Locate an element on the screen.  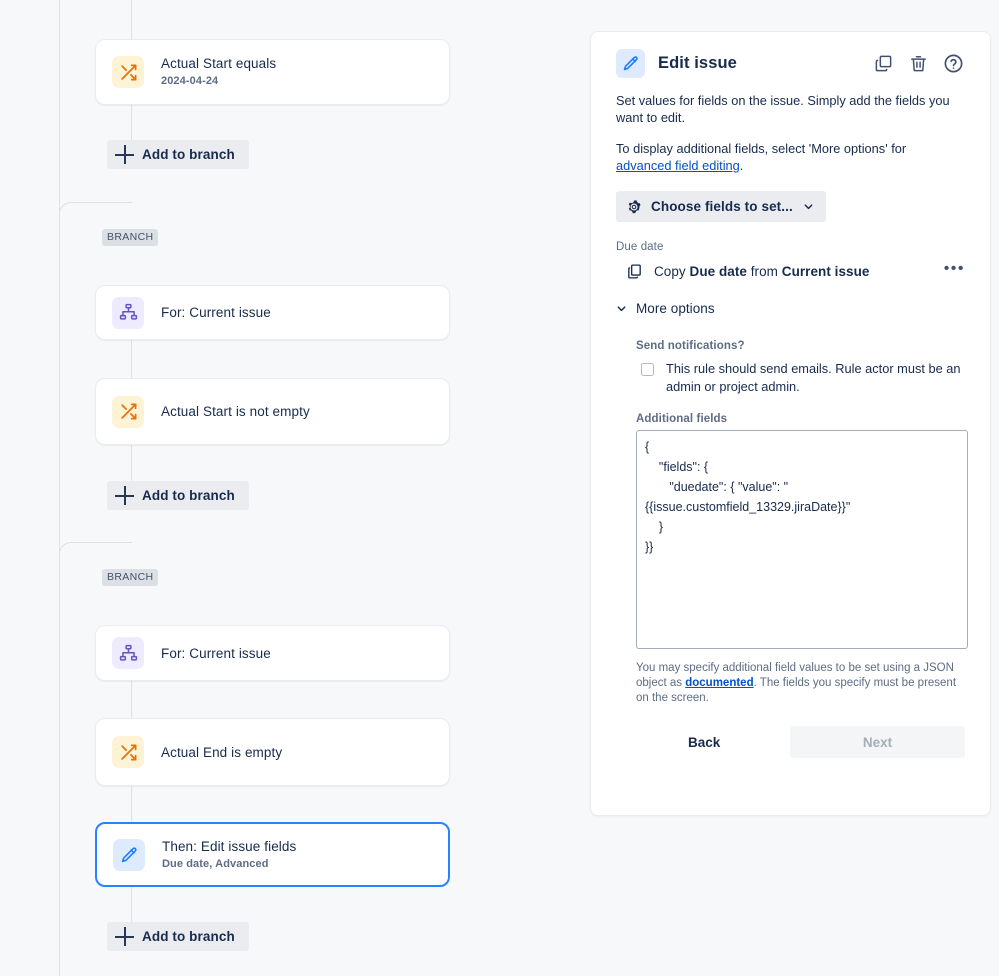
trash-icon is located at coordinates (918, 63).